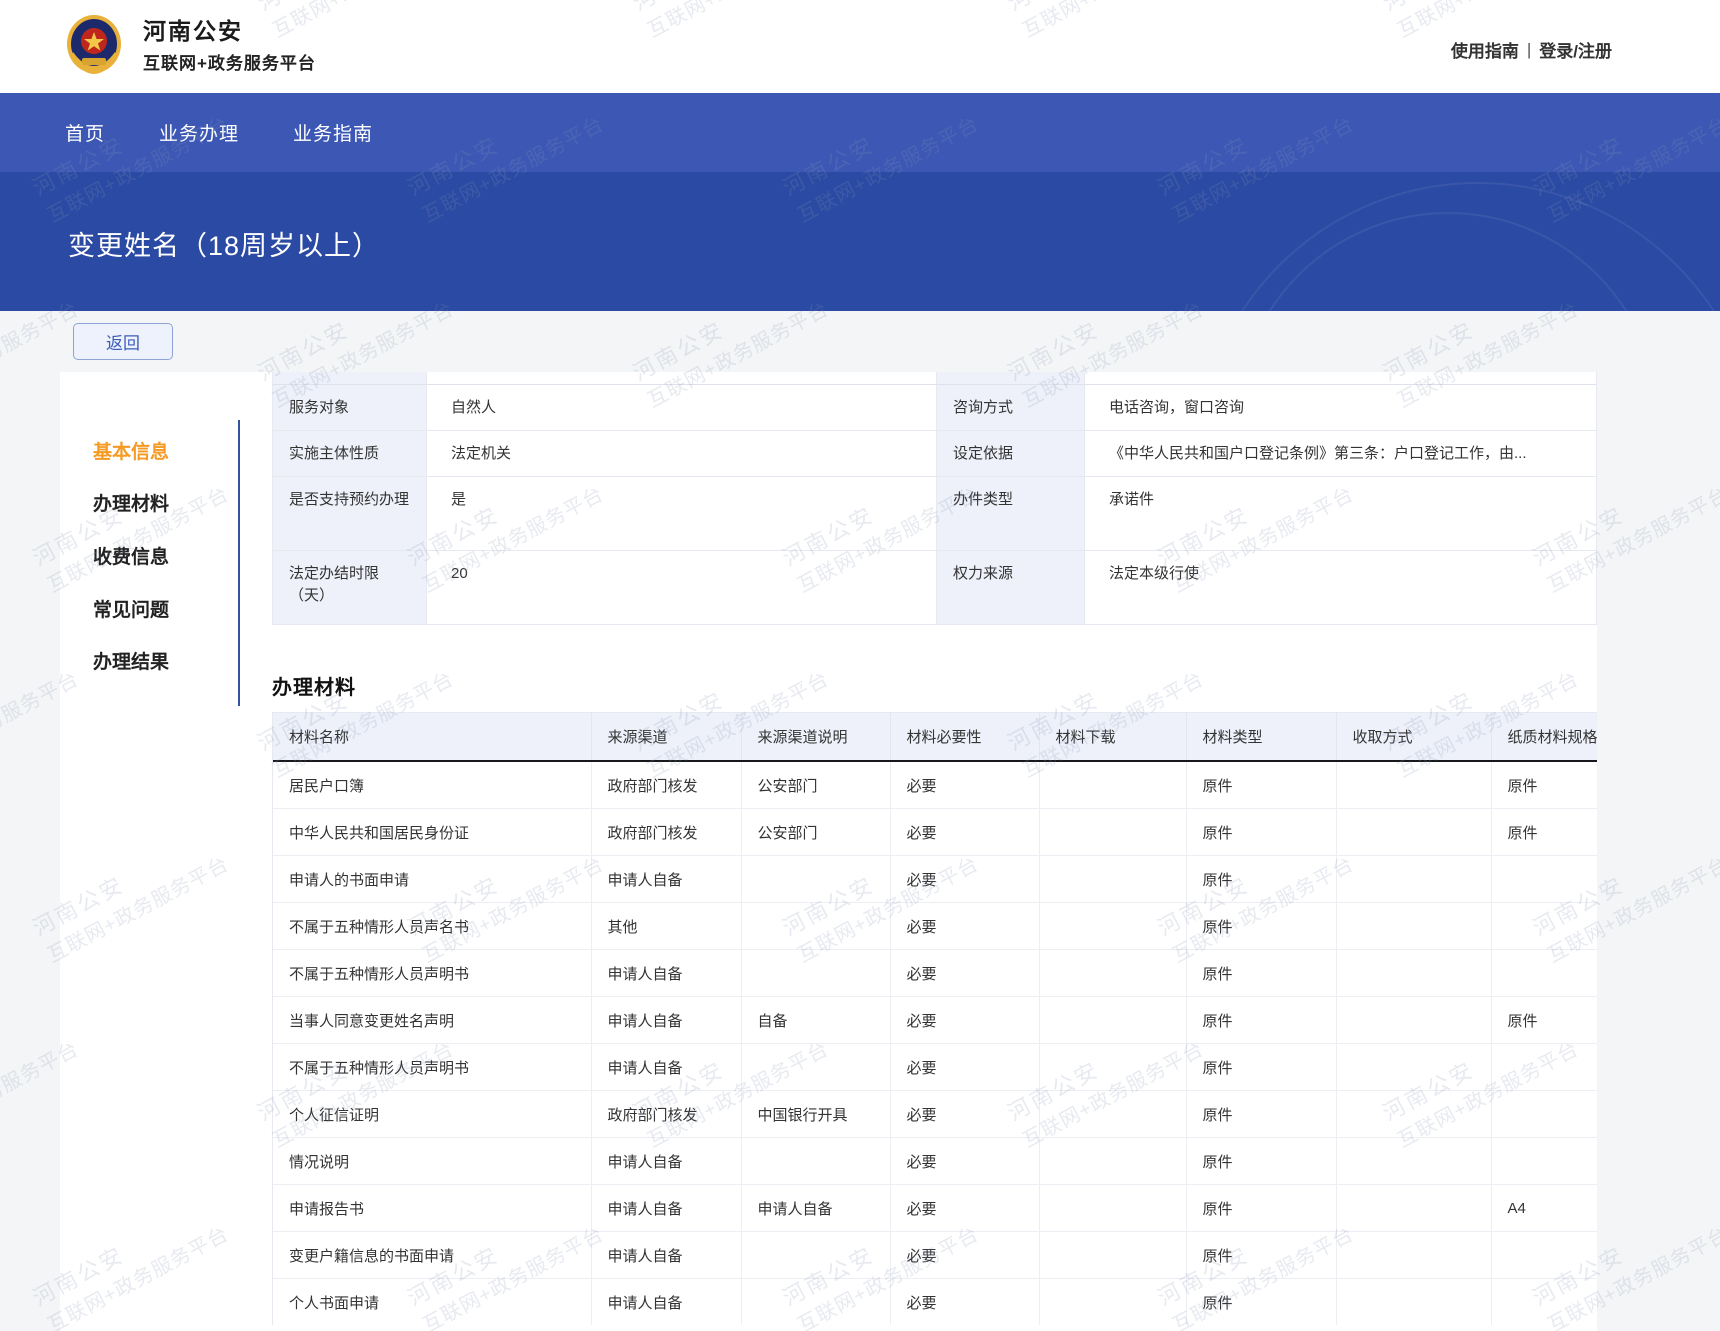 The width and height of the screenshot is (1720, 1331). I want to click on materials-column-header: 材料必要性, so click(965, 737).